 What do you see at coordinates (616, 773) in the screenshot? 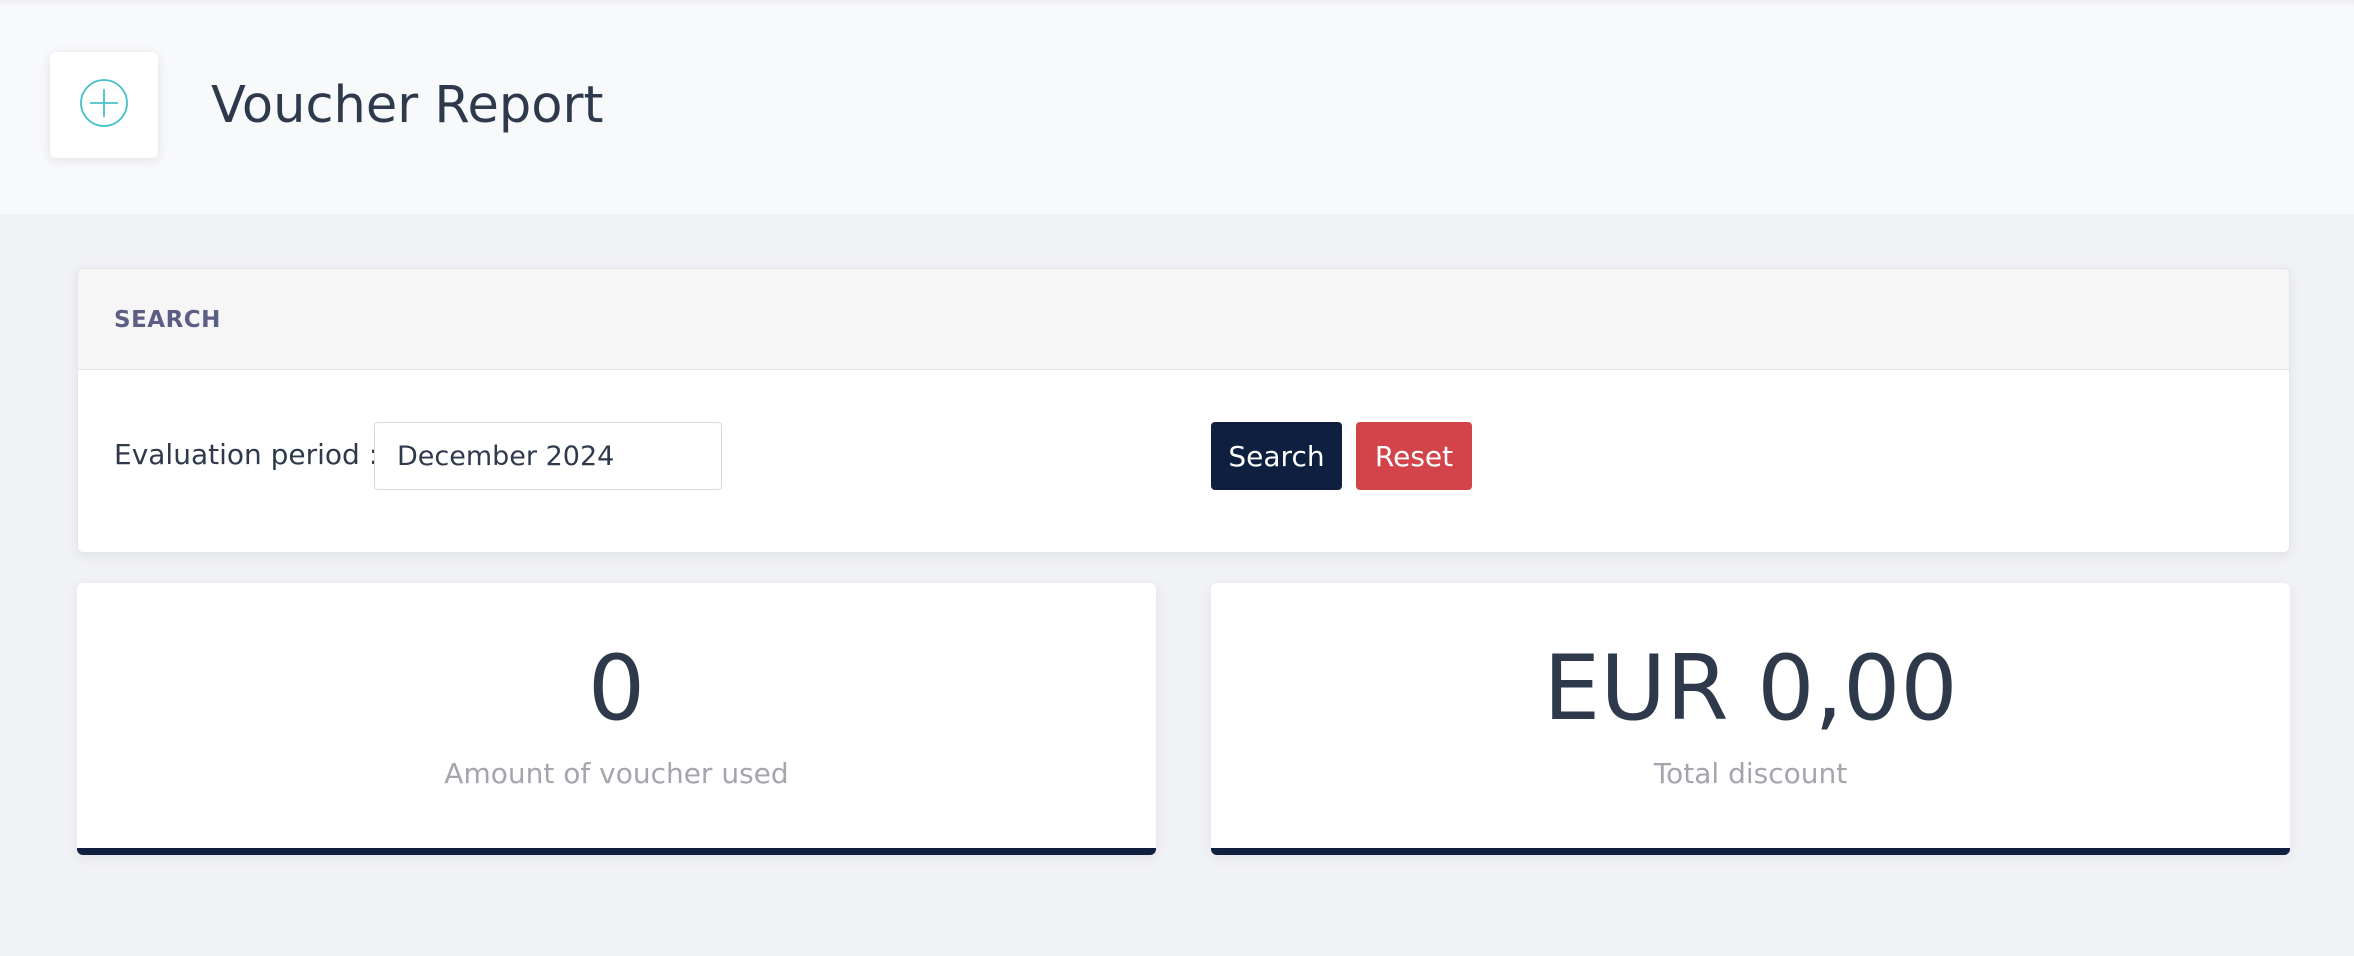
I see `voucher-count-caption: Amount of voucher used` at bounding box center [616, 773].